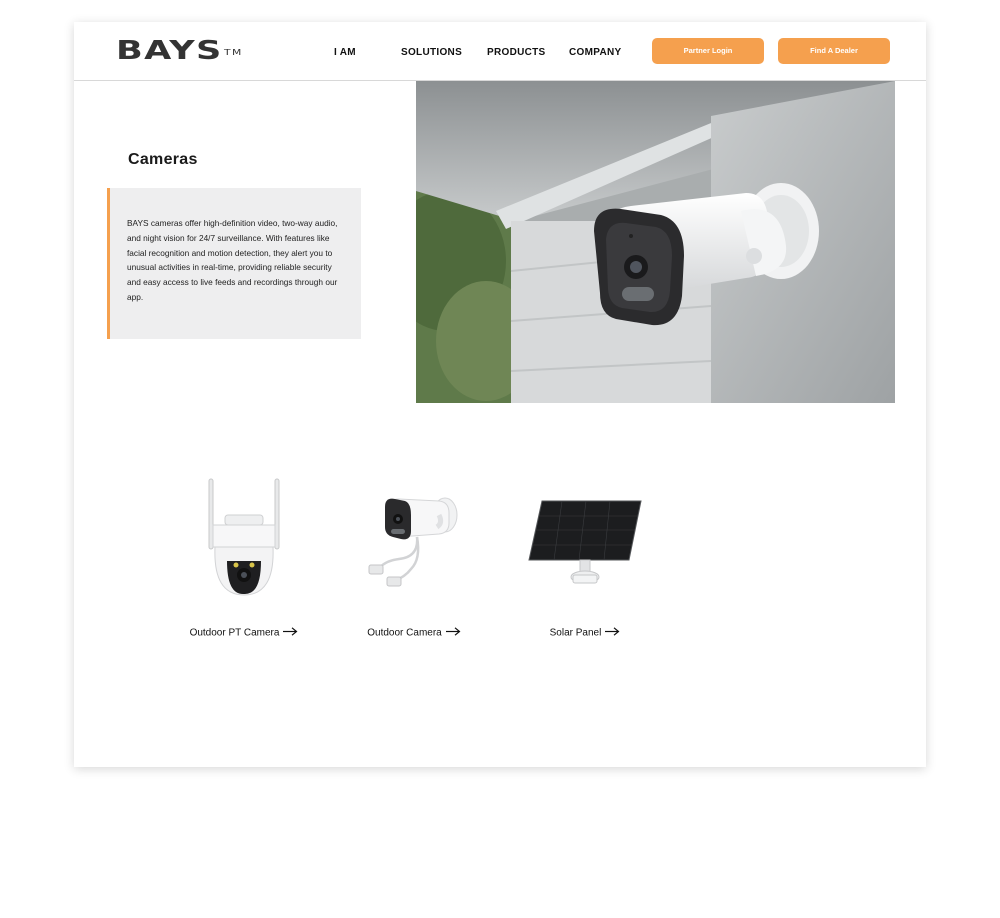 The image size is (1000, 918). I want to click on product-outdoor-pt-camera: Outdoor PT Camera, so click(244, 562).